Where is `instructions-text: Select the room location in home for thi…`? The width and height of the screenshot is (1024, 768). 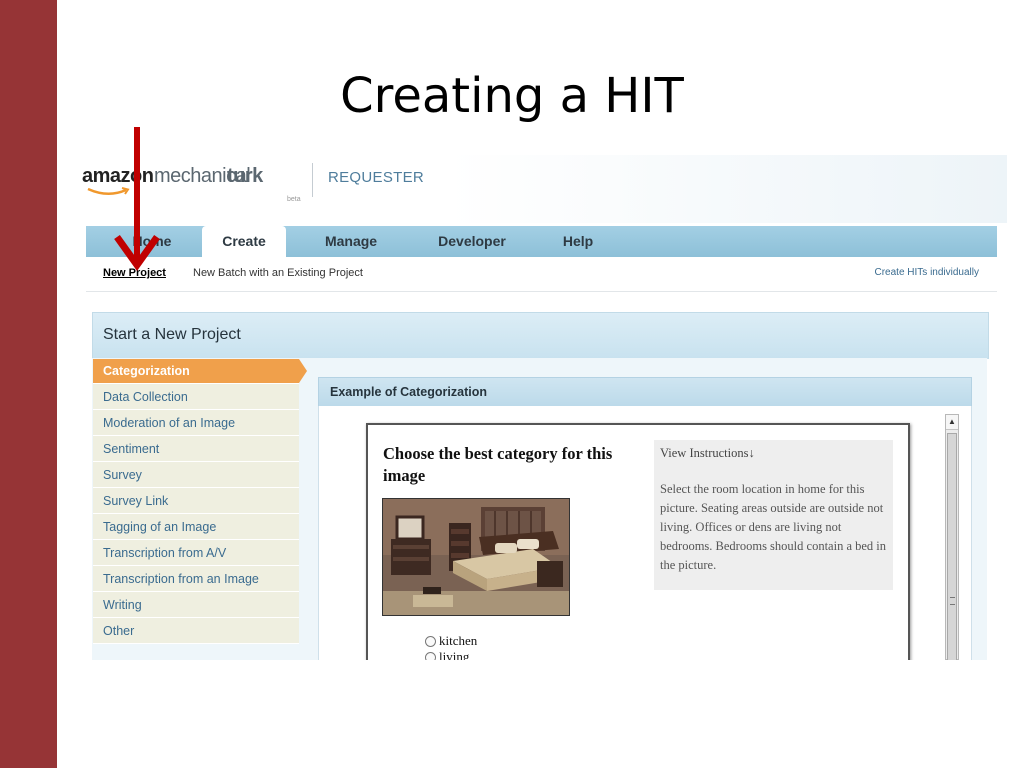 instructions-text: Select the room location in home for thi… is located at coordinates (773, 527).